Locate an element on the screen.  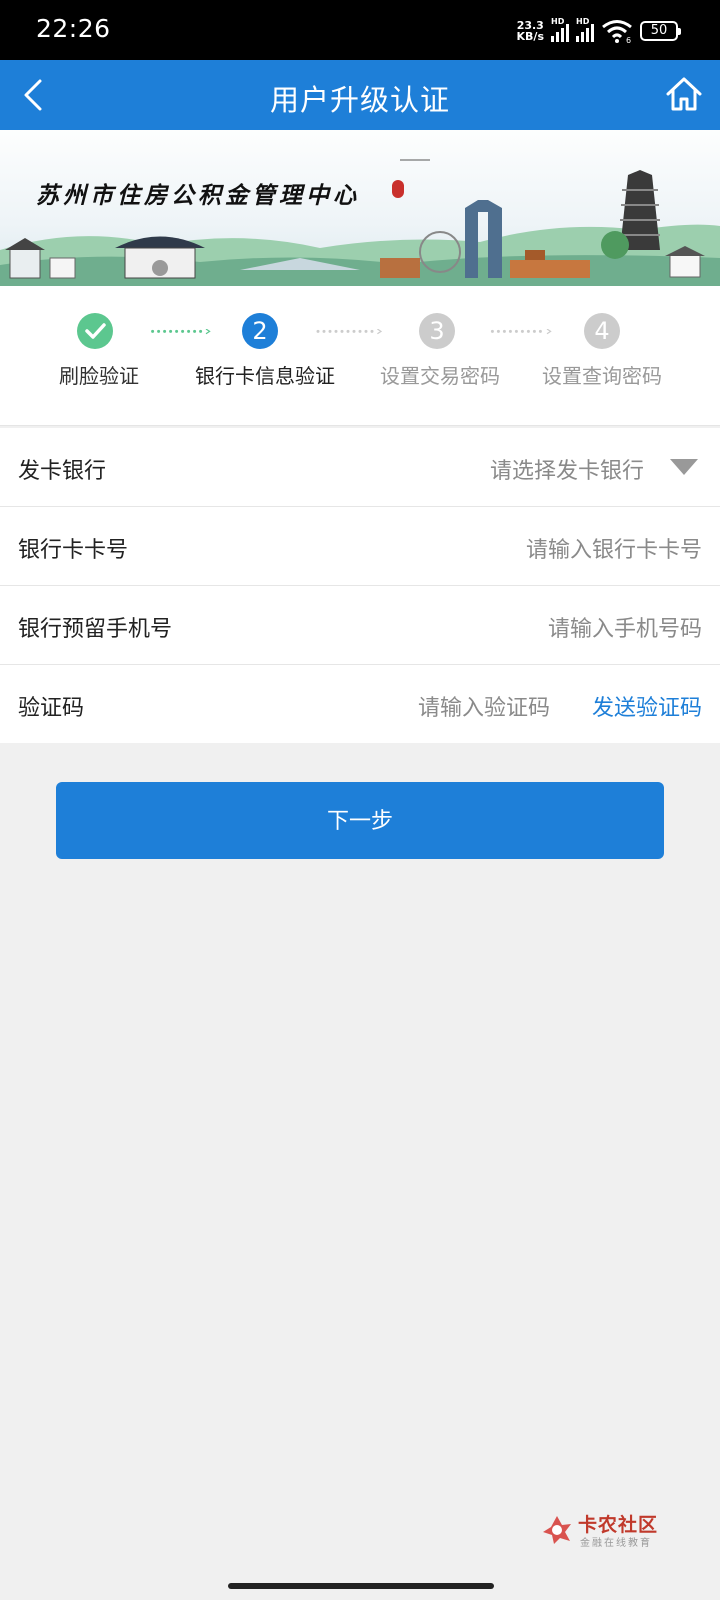
banner: 苏州市住房公积金管理中心 is located at coordinates (360, 208).